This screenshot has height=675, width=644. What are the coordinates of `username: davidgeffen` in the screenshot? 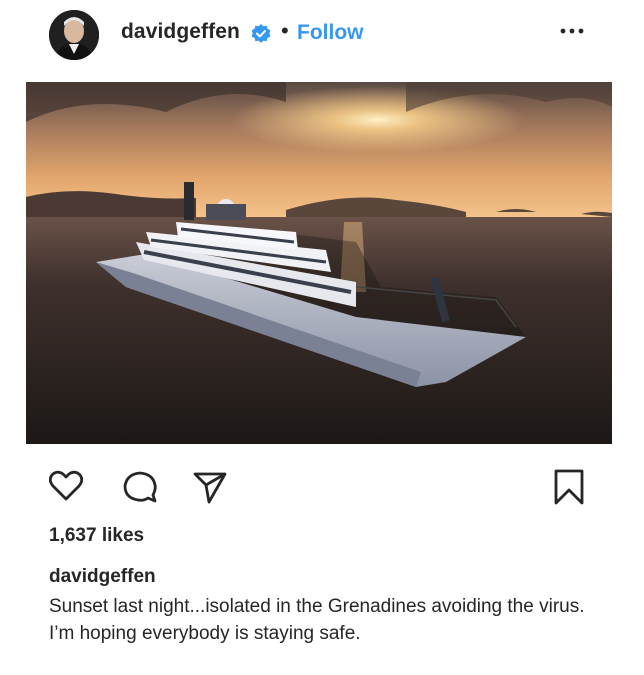 It's located at (180, 32).